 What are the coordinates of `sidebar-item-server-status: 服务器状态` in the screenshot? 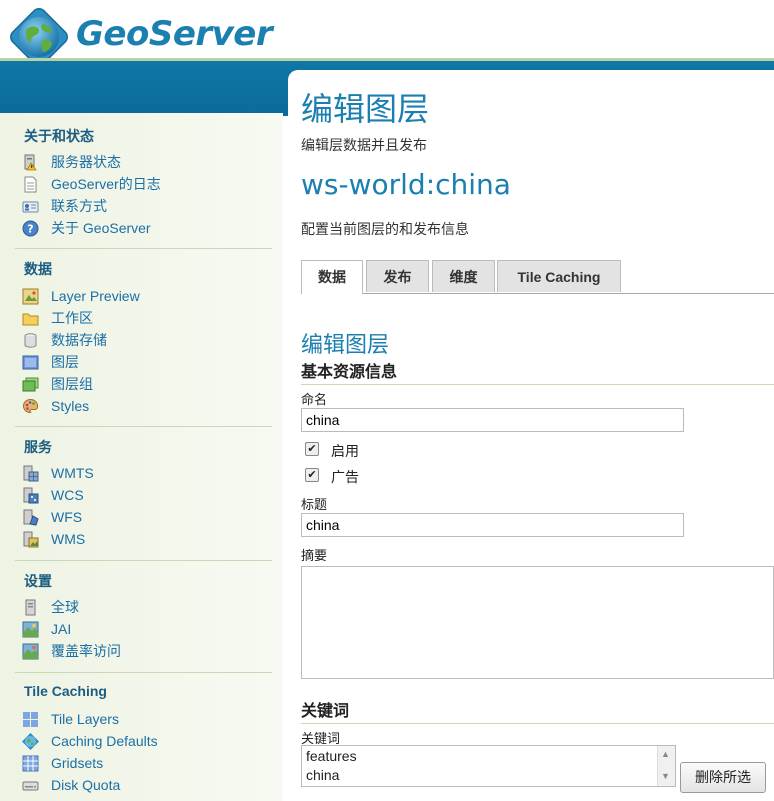 It's located at (71, 162).